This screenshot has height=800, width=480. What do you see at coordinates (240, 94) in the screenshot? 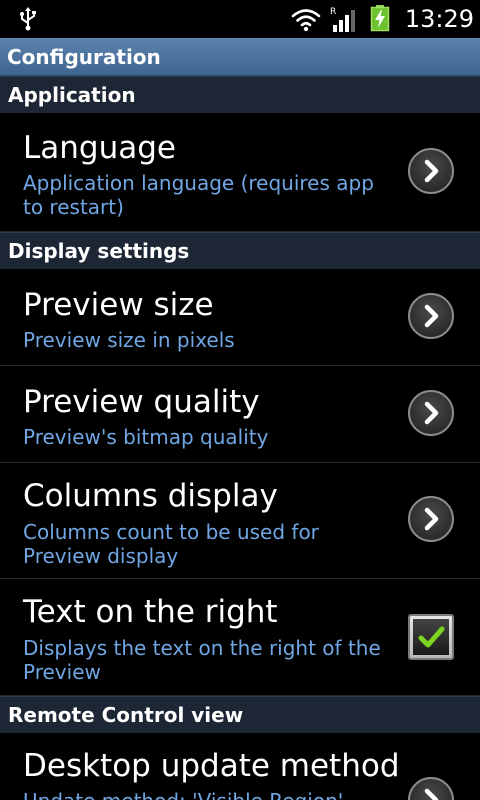
I see `category-application: Application` at bounding box center [240, 94].